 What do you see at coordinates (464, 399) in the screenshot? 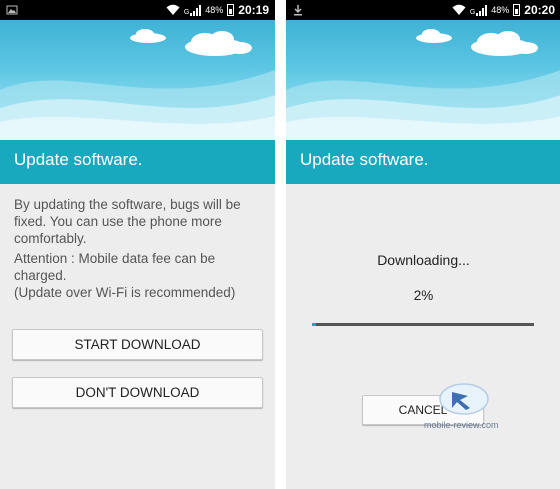
I see `mobile-review-logo-icon` at bounding box center [464, 399].